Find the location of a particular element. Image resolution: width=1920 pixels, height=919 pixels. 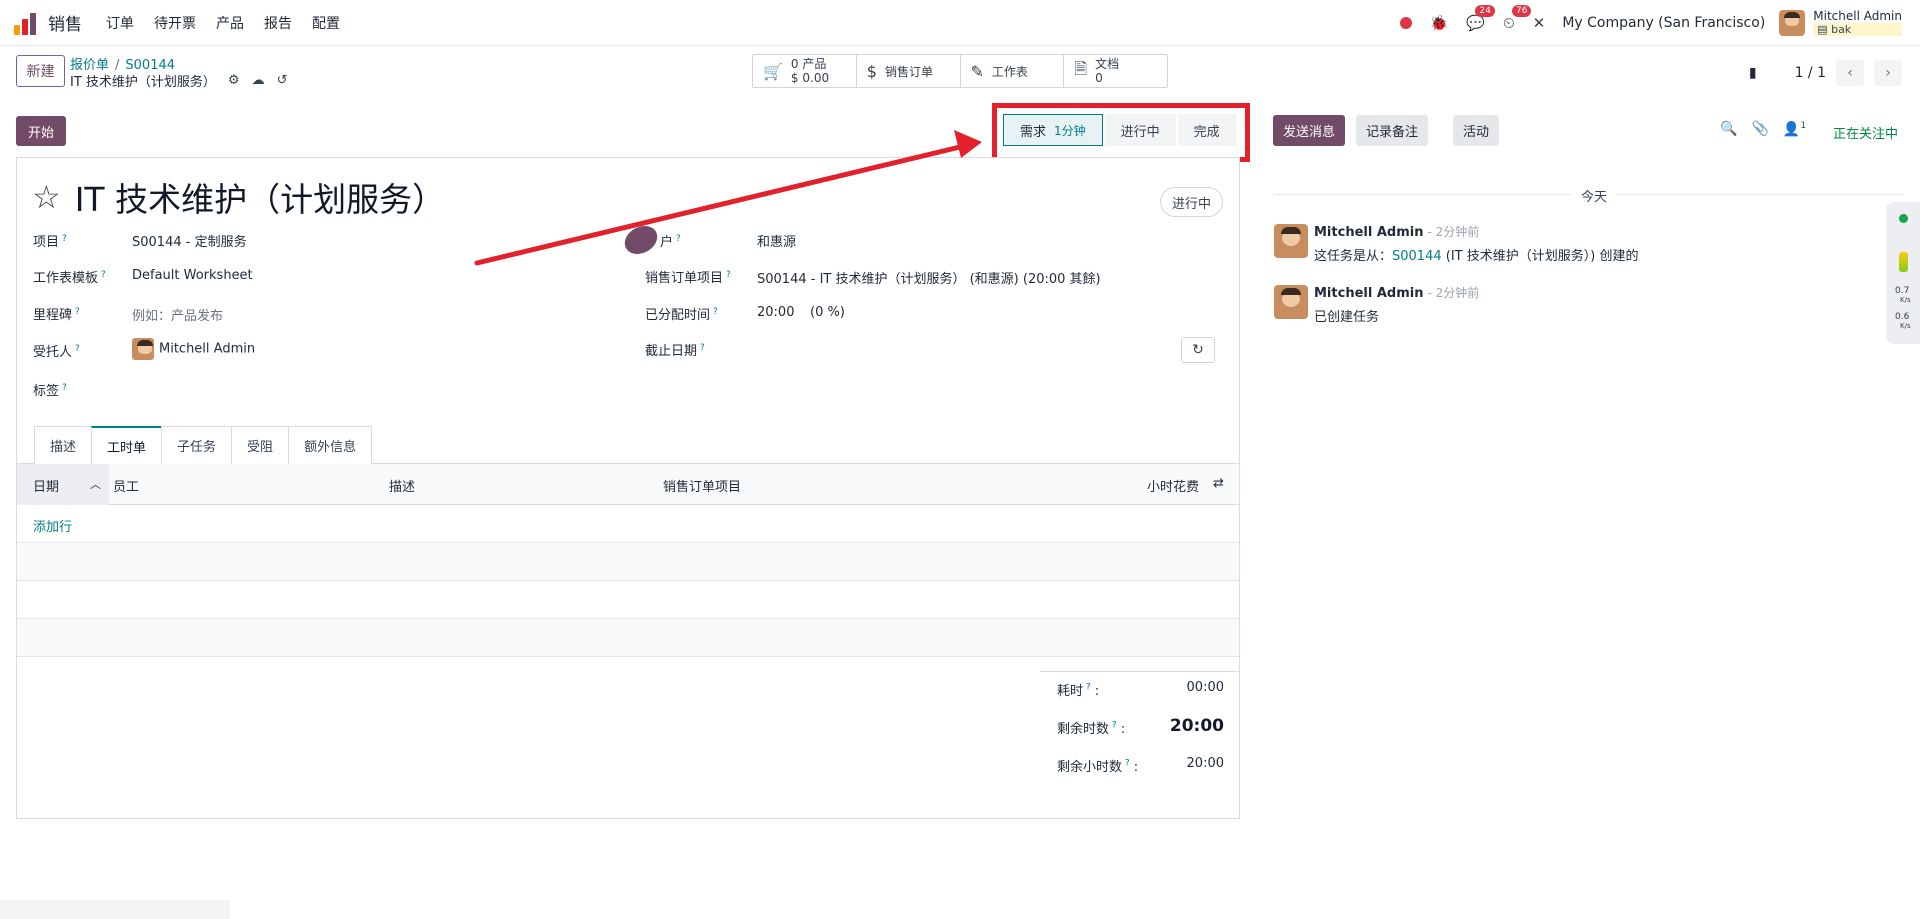

refresh-icon: ↻ is located at coordinates (1198, 350).